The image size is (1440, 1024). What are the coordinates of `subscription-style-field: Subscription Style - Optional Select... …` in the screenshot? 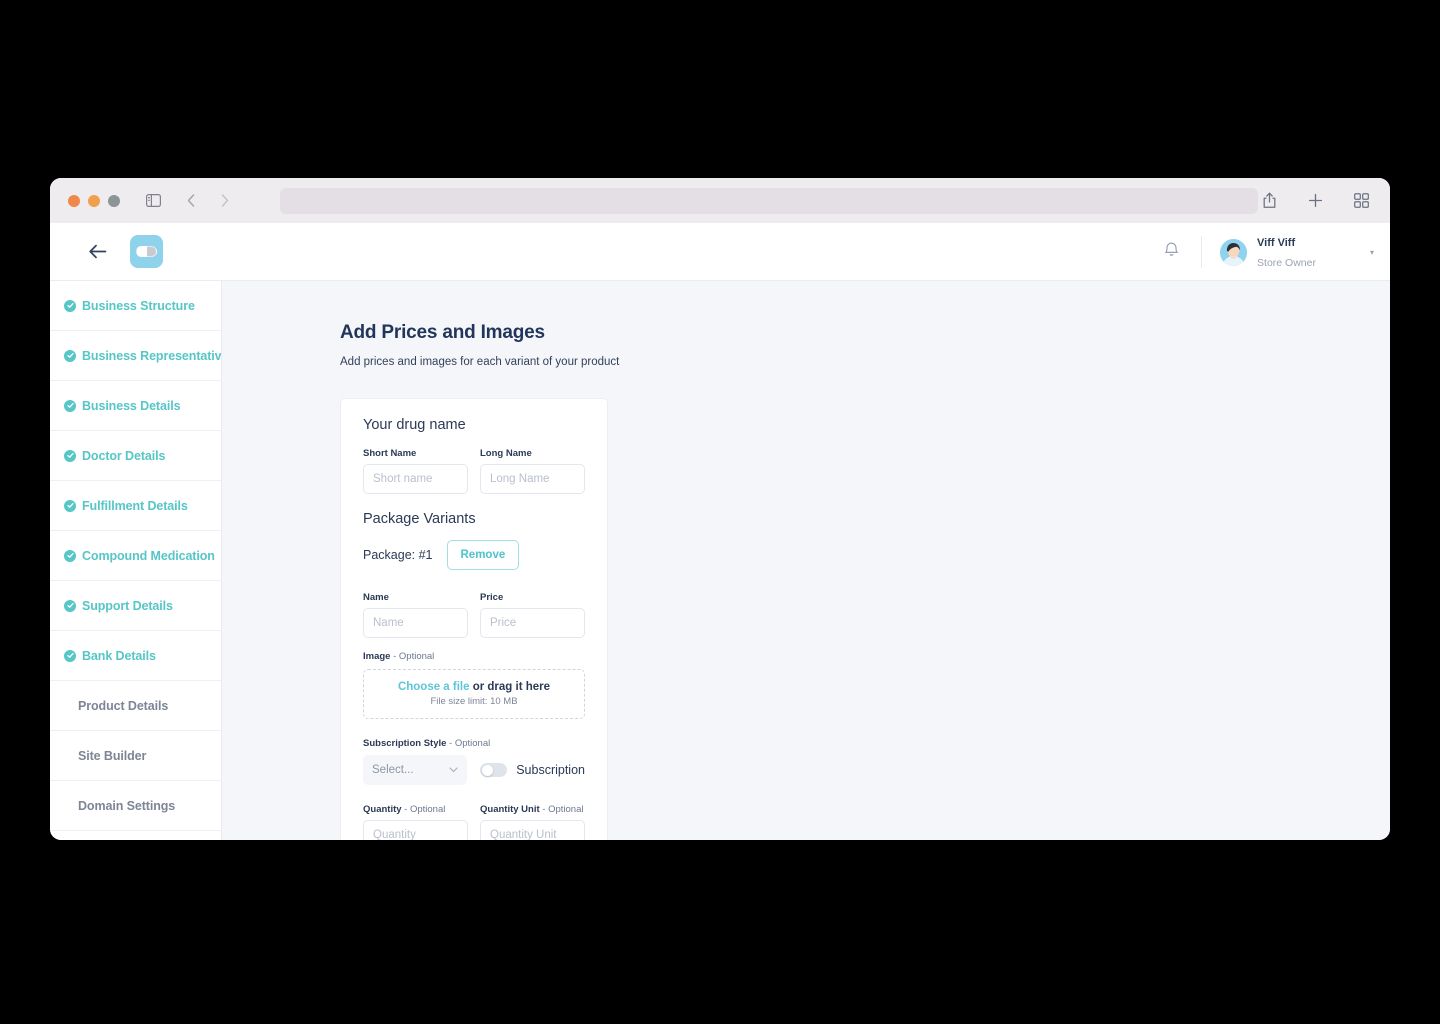 It's located at (474, 761).